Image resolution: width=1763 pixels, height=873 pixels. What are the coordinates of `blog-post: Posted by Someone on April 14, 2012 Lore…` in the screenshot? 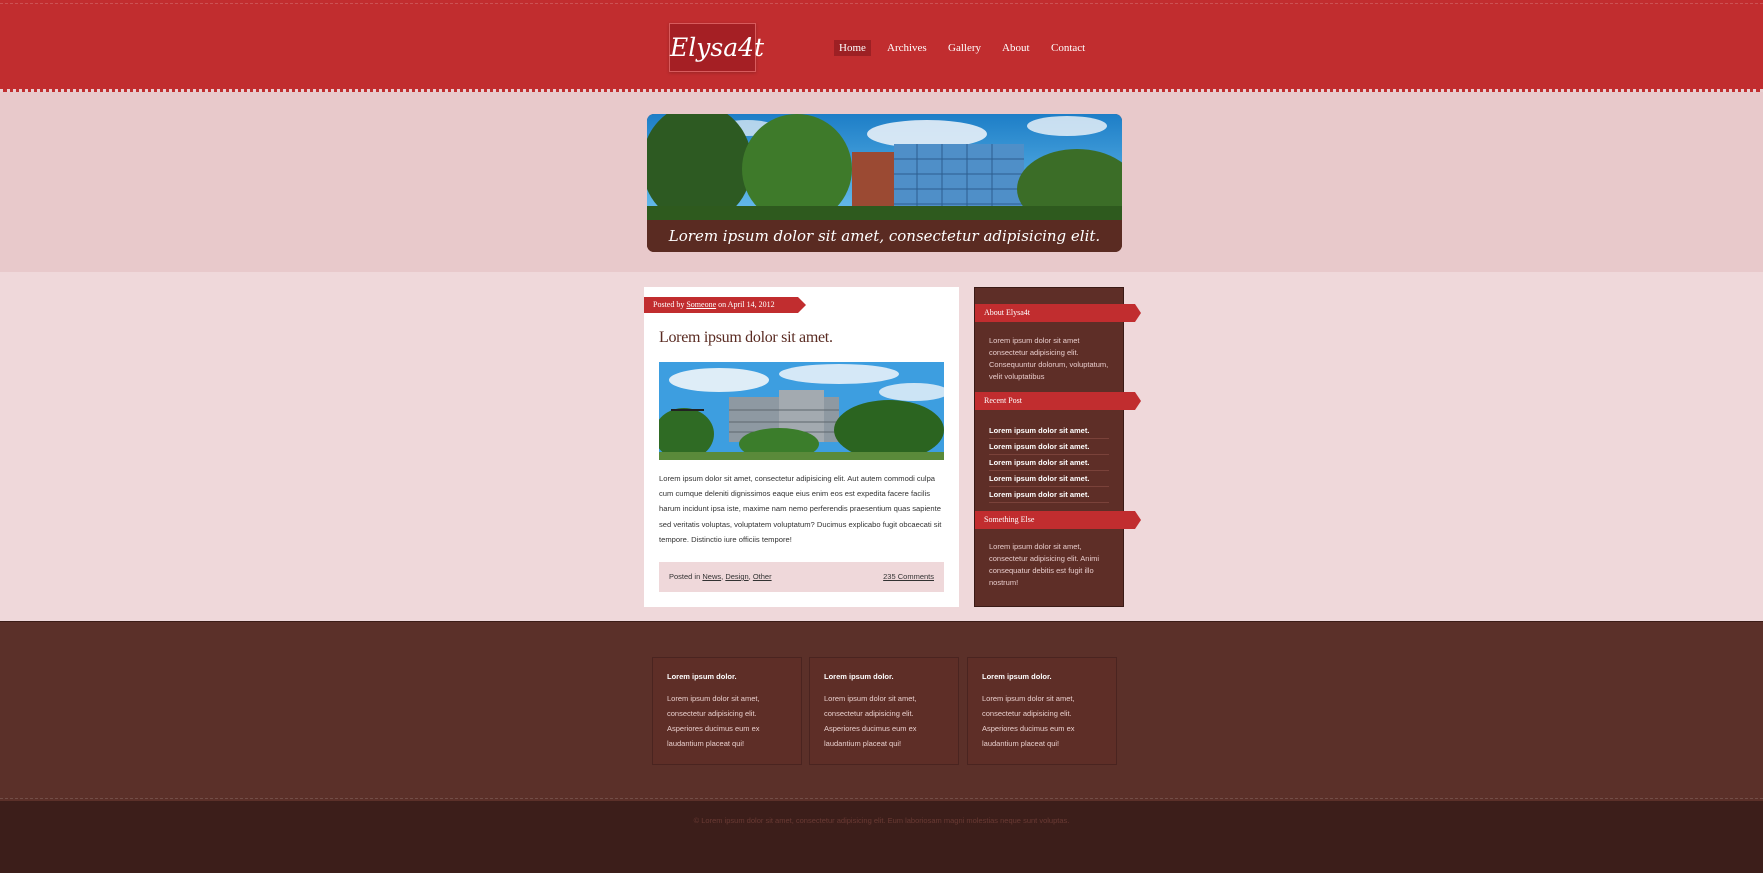 It's located at (801, 447).